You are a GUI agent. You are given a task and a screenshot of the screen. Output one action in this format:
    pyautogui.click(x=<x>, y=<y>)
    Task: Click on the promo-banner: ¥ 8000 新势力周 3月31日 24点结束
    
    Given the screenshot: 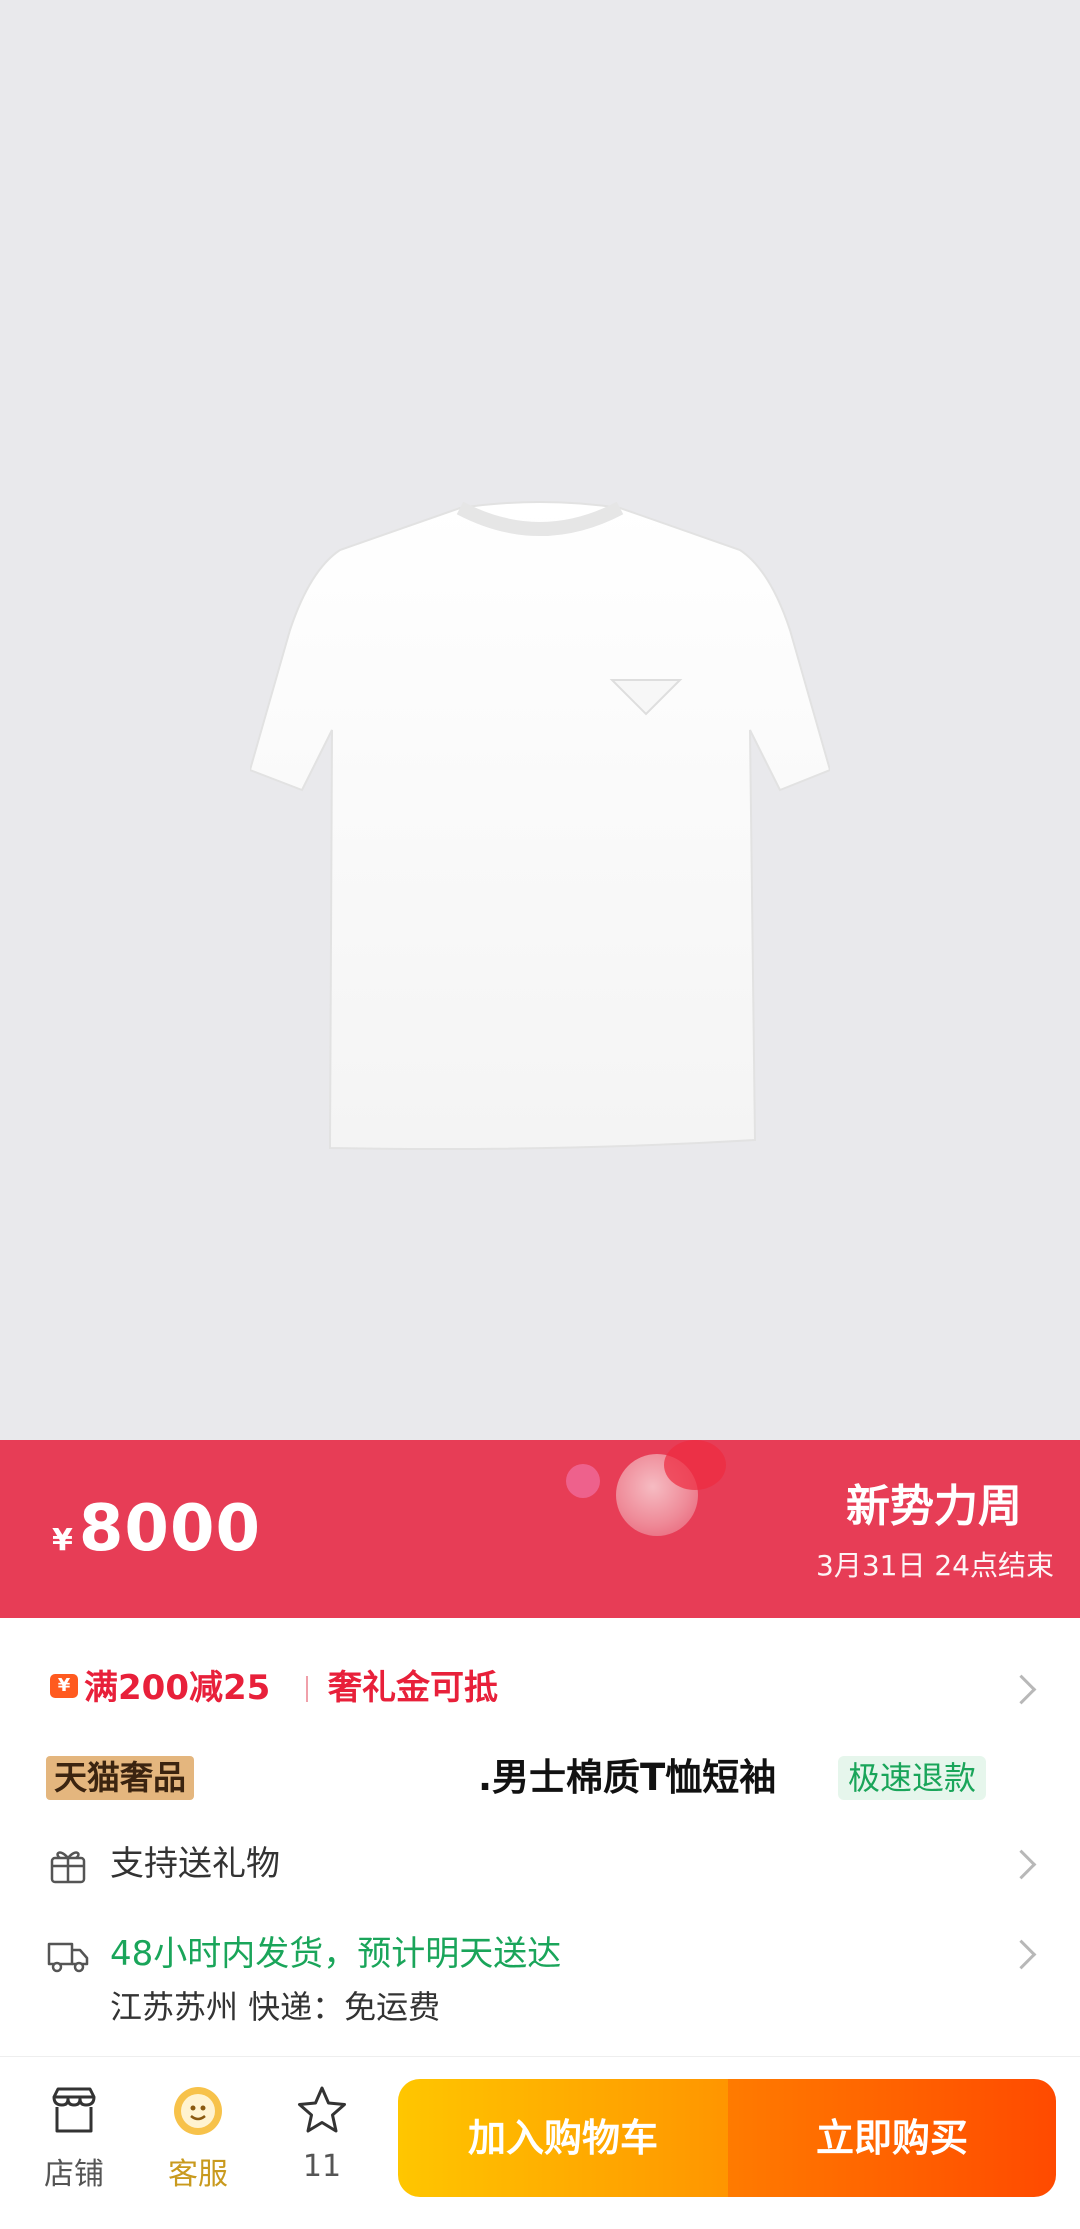 What is the action you would take?
    pyautogui.click(x=540, y=1529)
    